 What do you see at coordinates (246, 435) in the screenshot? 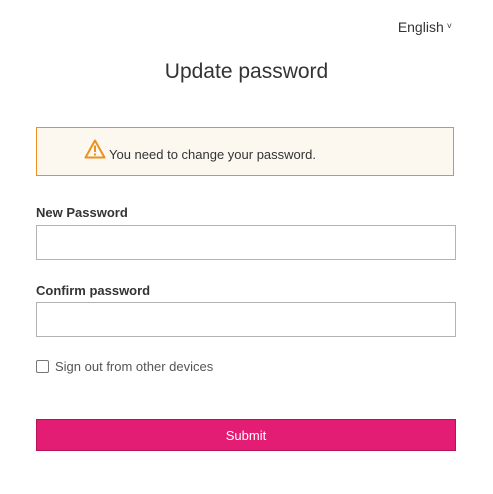
I see `submit-button: Submit` at bounding box center [246, 435].